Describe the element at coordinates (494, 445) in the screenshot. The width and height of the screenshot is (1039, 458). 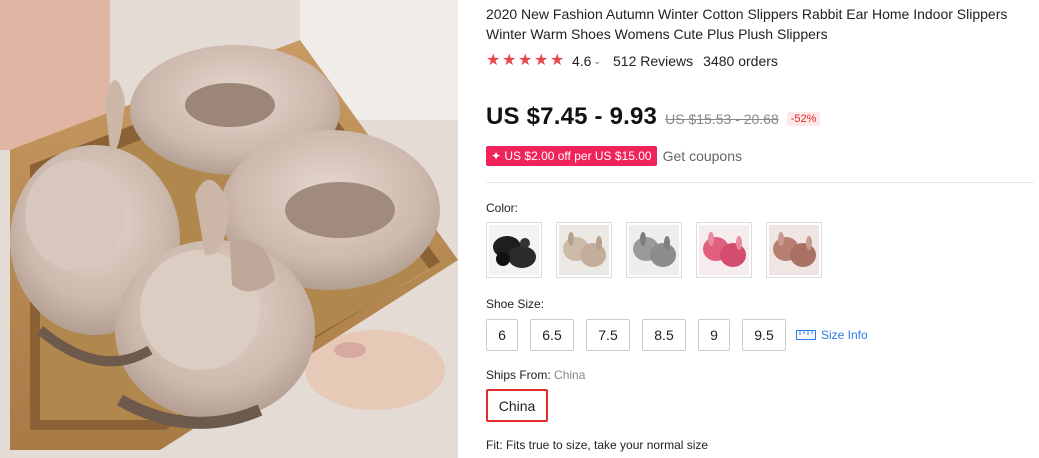
I see `fit-label: Fit:` at that location.